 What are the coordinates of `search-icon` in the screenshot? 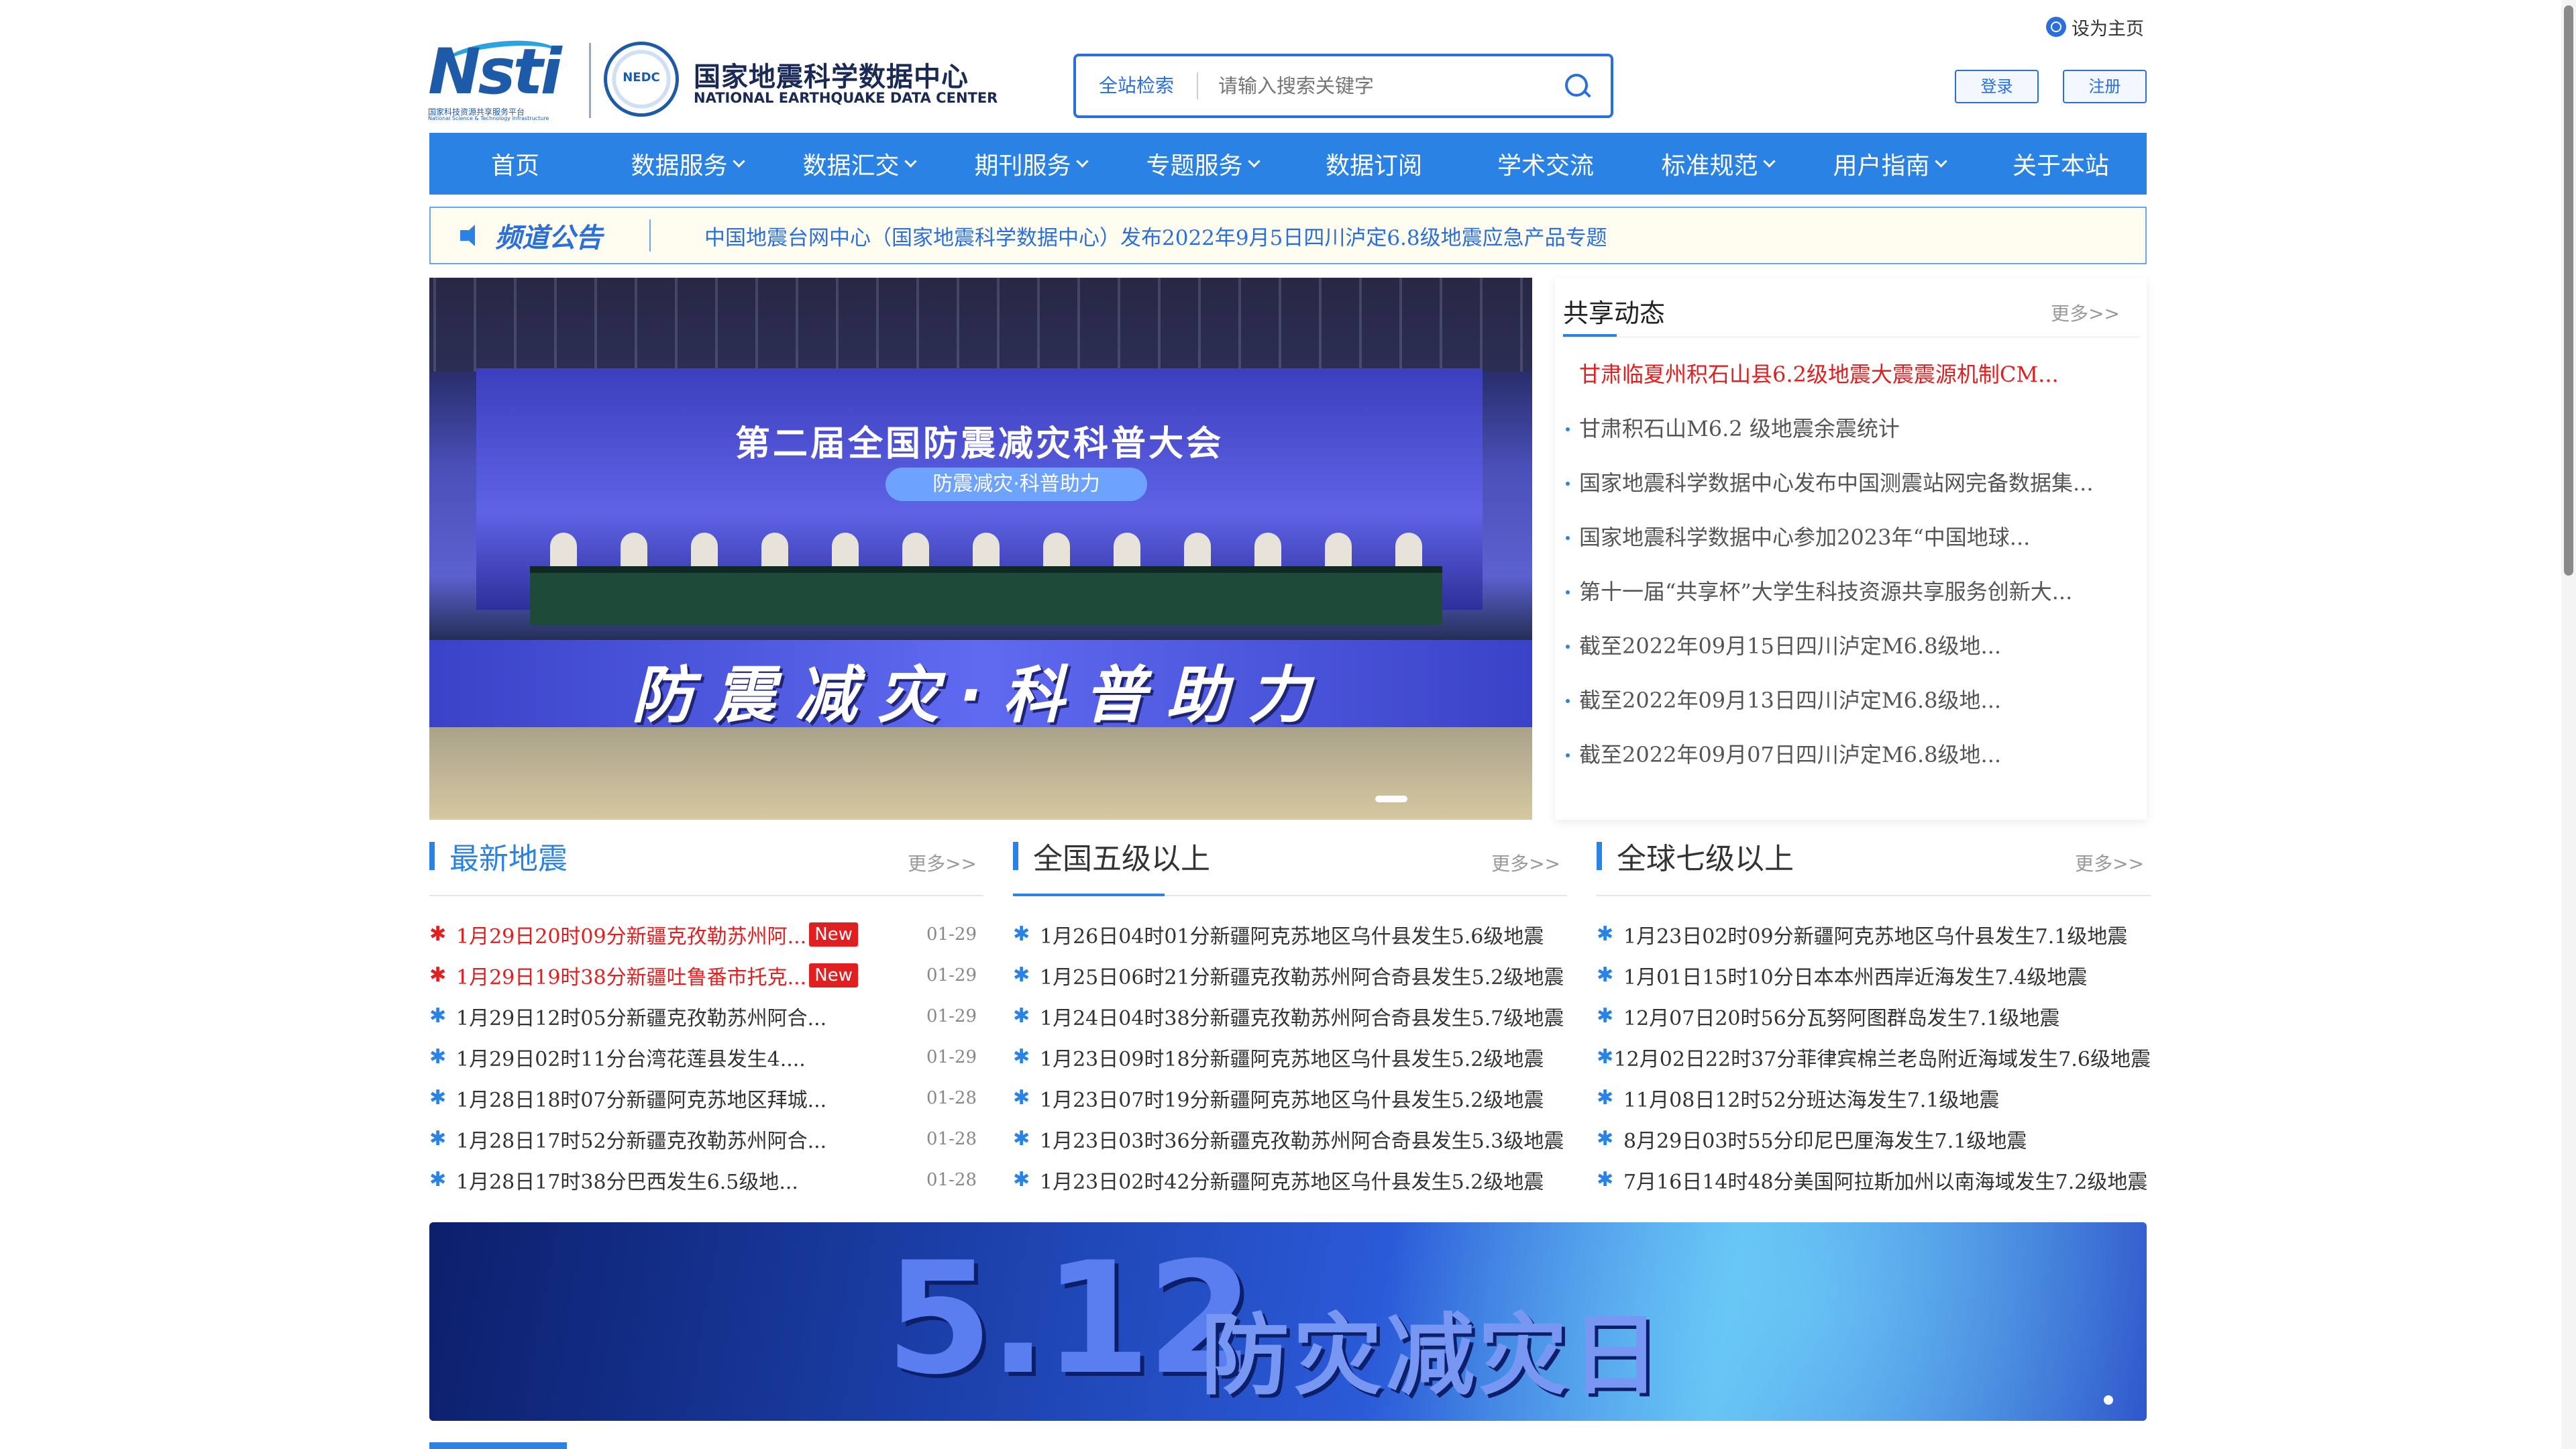 It's located at (1577, 85).